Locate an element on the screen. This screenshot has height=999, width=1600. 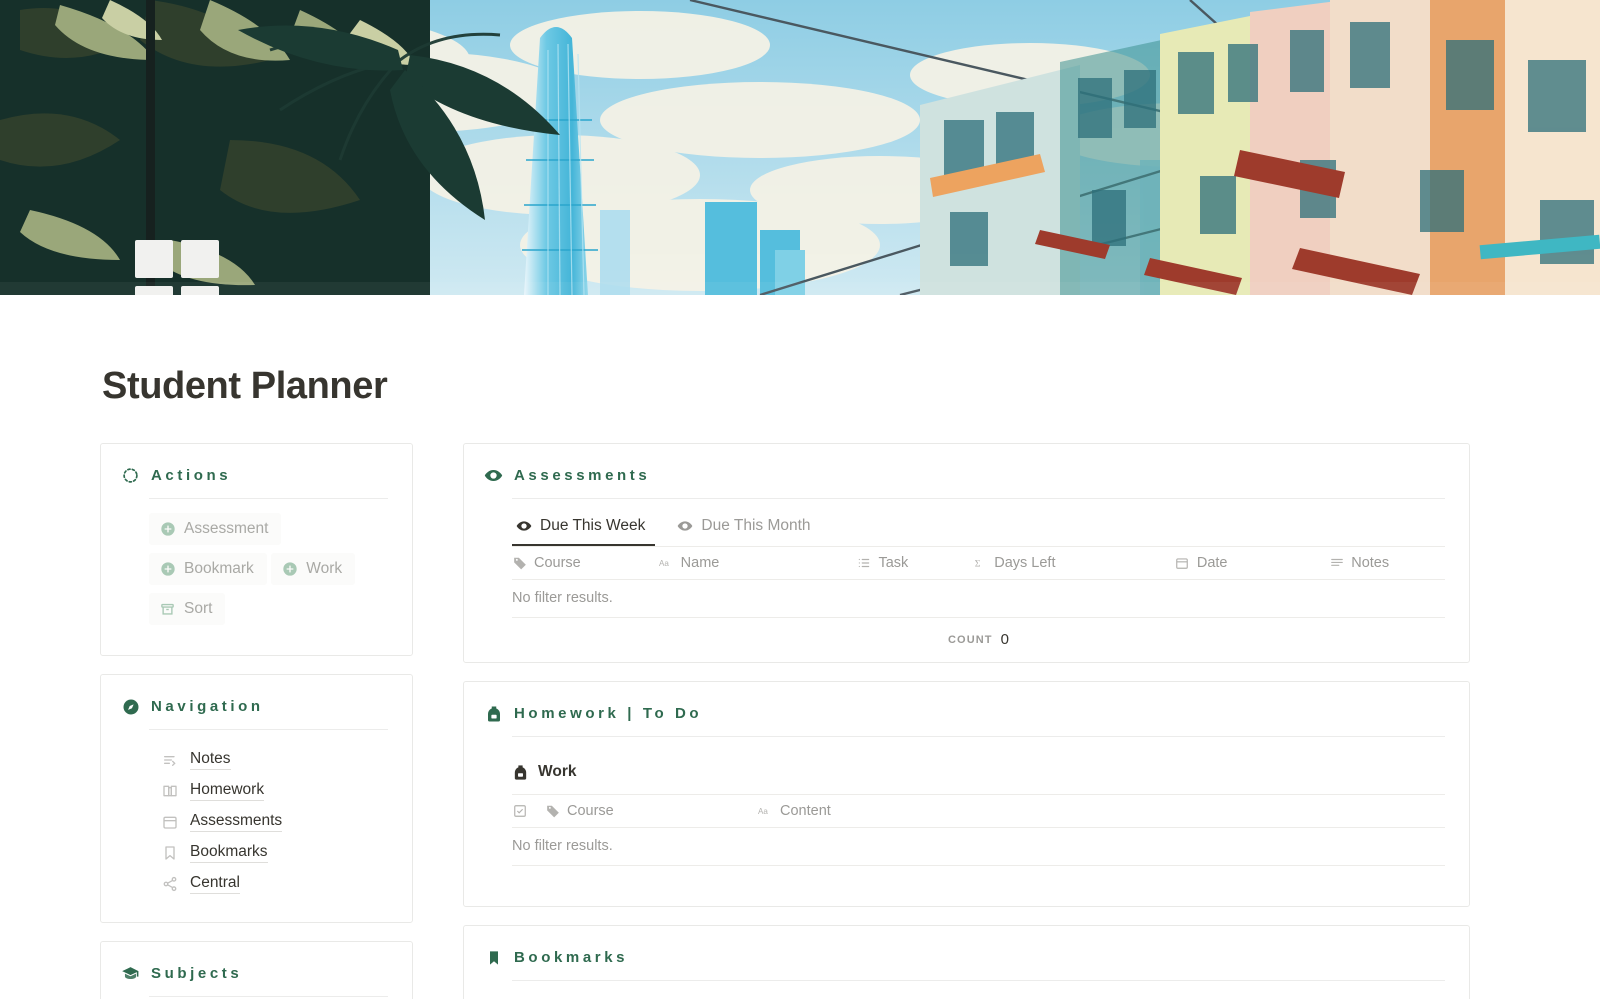
text-lines-icon is located at coordinates (1336, 563).